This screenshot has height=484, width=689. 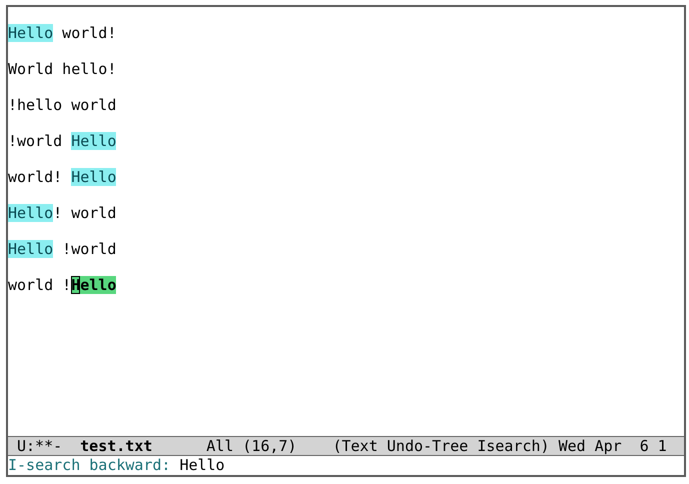 I want to click on major-minor-modes: (Text Undo-Tree Isearch), so click(x=441, y=446).